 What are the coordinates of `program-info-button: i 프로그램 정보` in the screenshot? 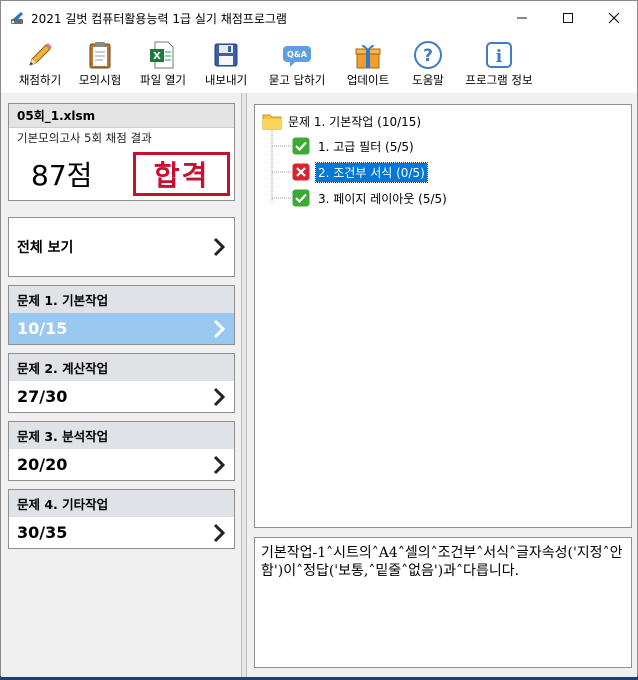 It's located at (499, 63).